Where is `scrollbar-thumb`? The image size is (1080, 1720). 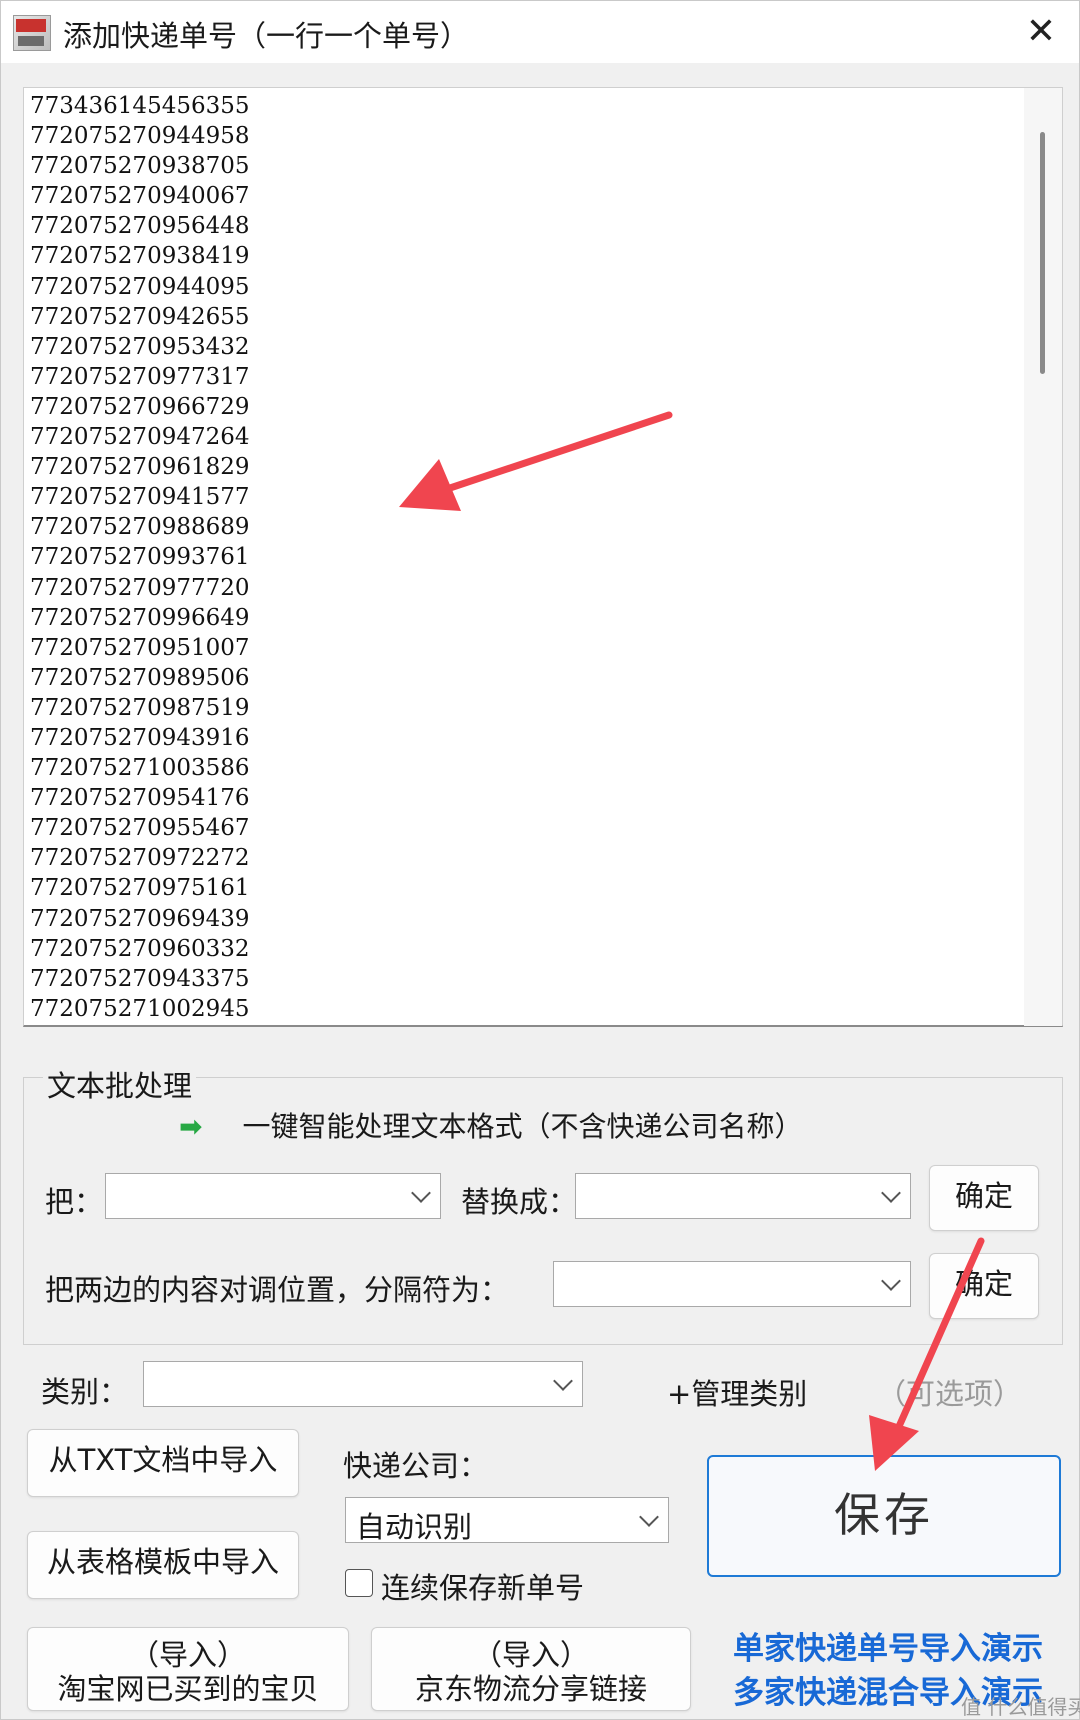 scrollbar-thumb is located at coordinates (1042, 253).